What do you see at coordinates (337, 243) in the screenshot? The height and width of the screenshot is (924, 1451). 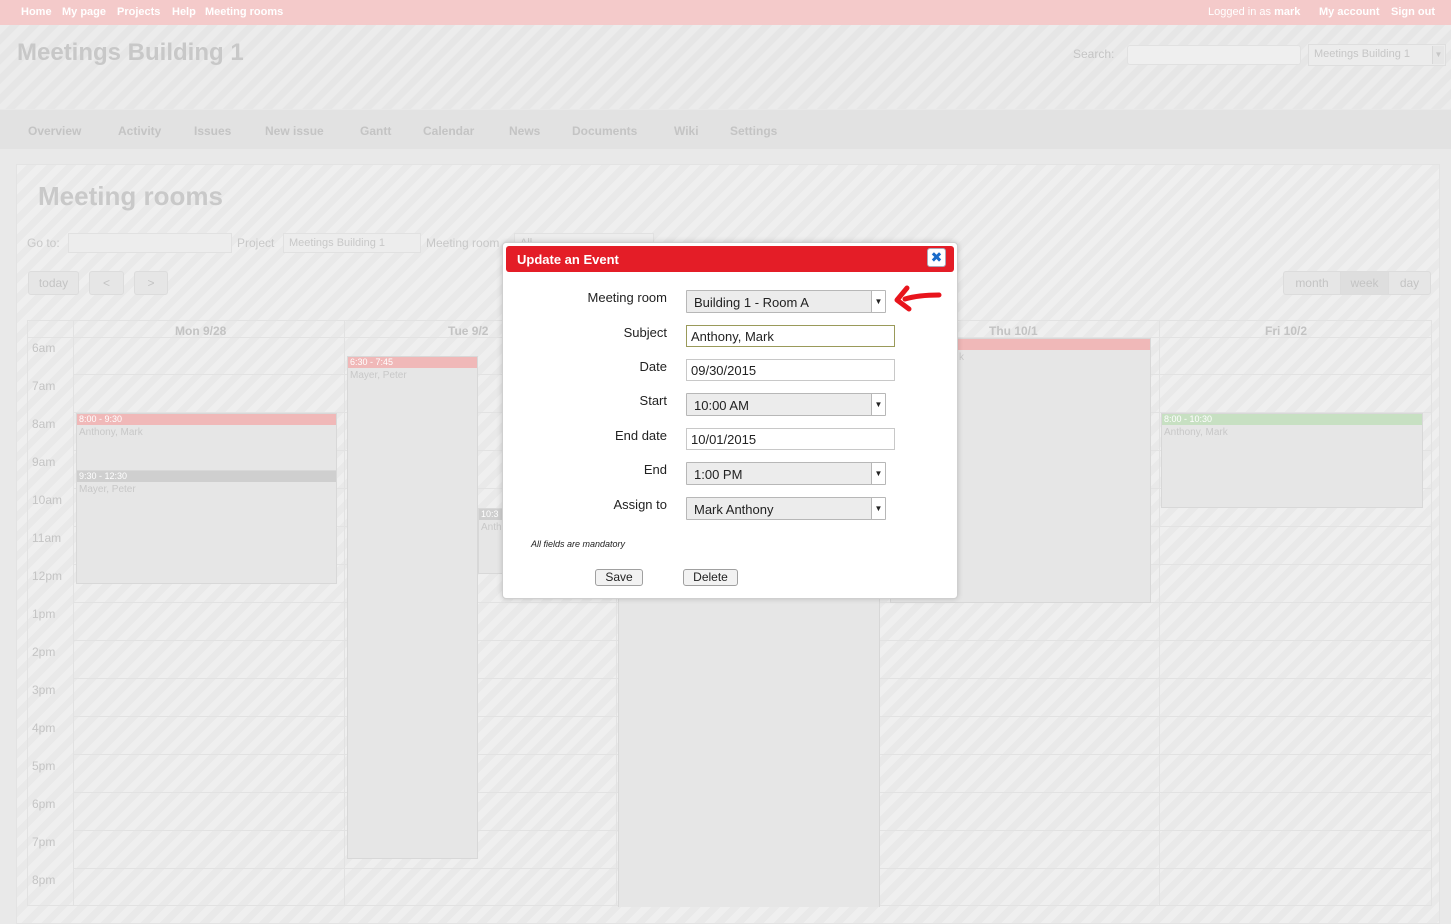 I see `project-filter-value: Meetings Building 1` at bounding box center [337, 243].